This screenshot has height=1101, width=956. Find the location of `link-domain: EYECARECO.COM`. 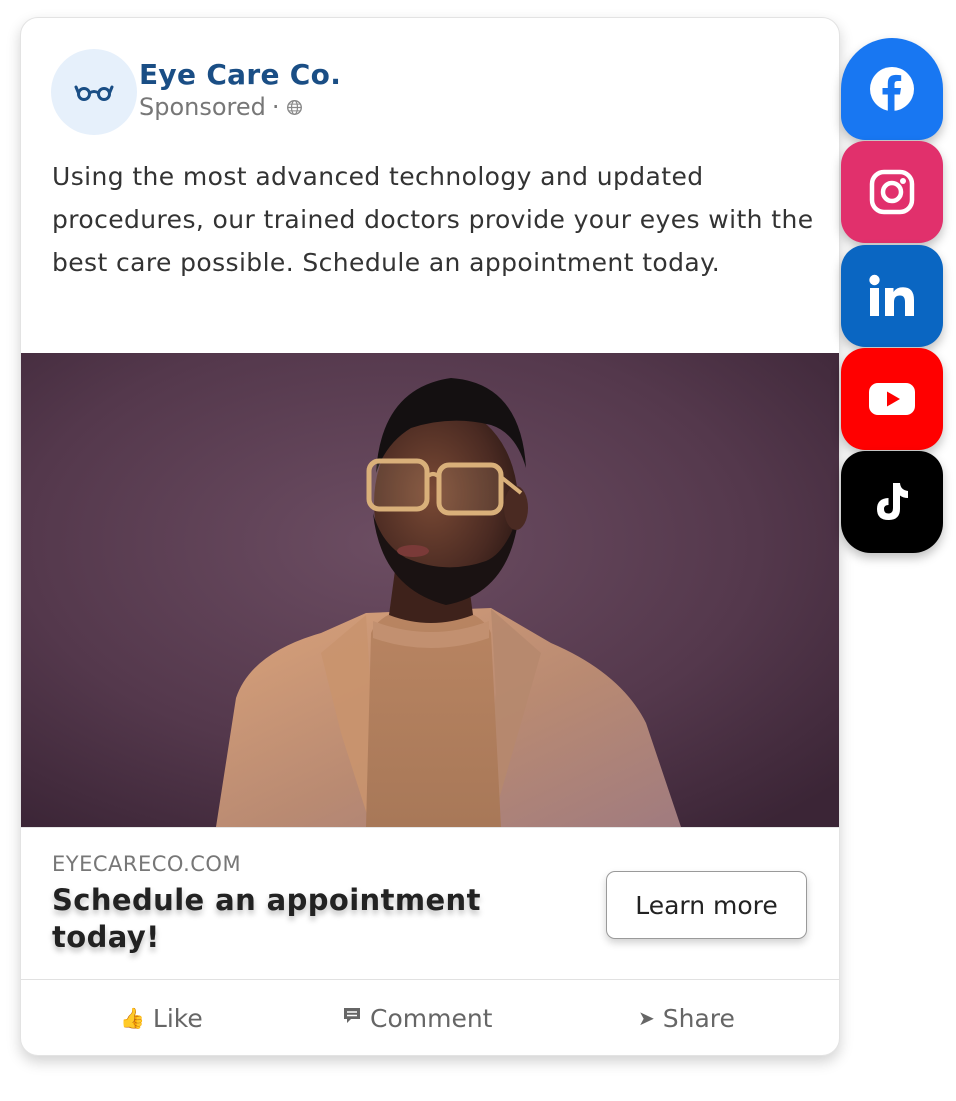

link-domain: EYECARECO.COM is located at coordinates (147, 864).